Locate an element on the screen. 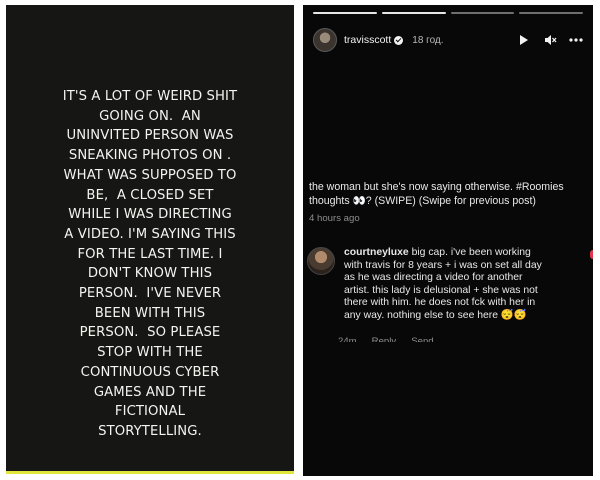  comment-text: as he was directing a video for another is located at coordinates (433, 278).